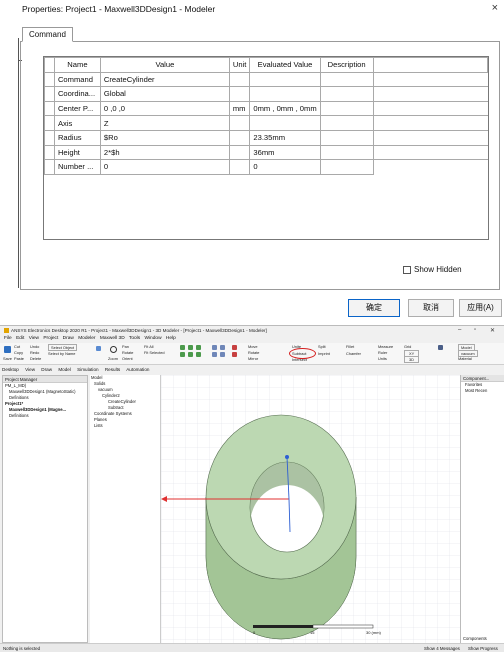  I want to click on mirror-button: Mirror, so click(253, 358).